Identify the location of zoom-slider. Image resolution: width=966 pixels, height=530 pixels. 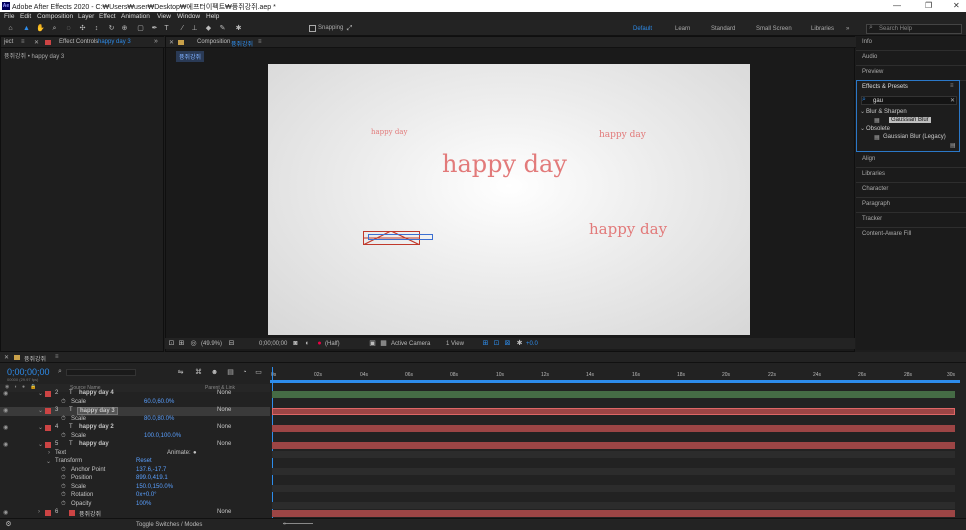
(298, 523).